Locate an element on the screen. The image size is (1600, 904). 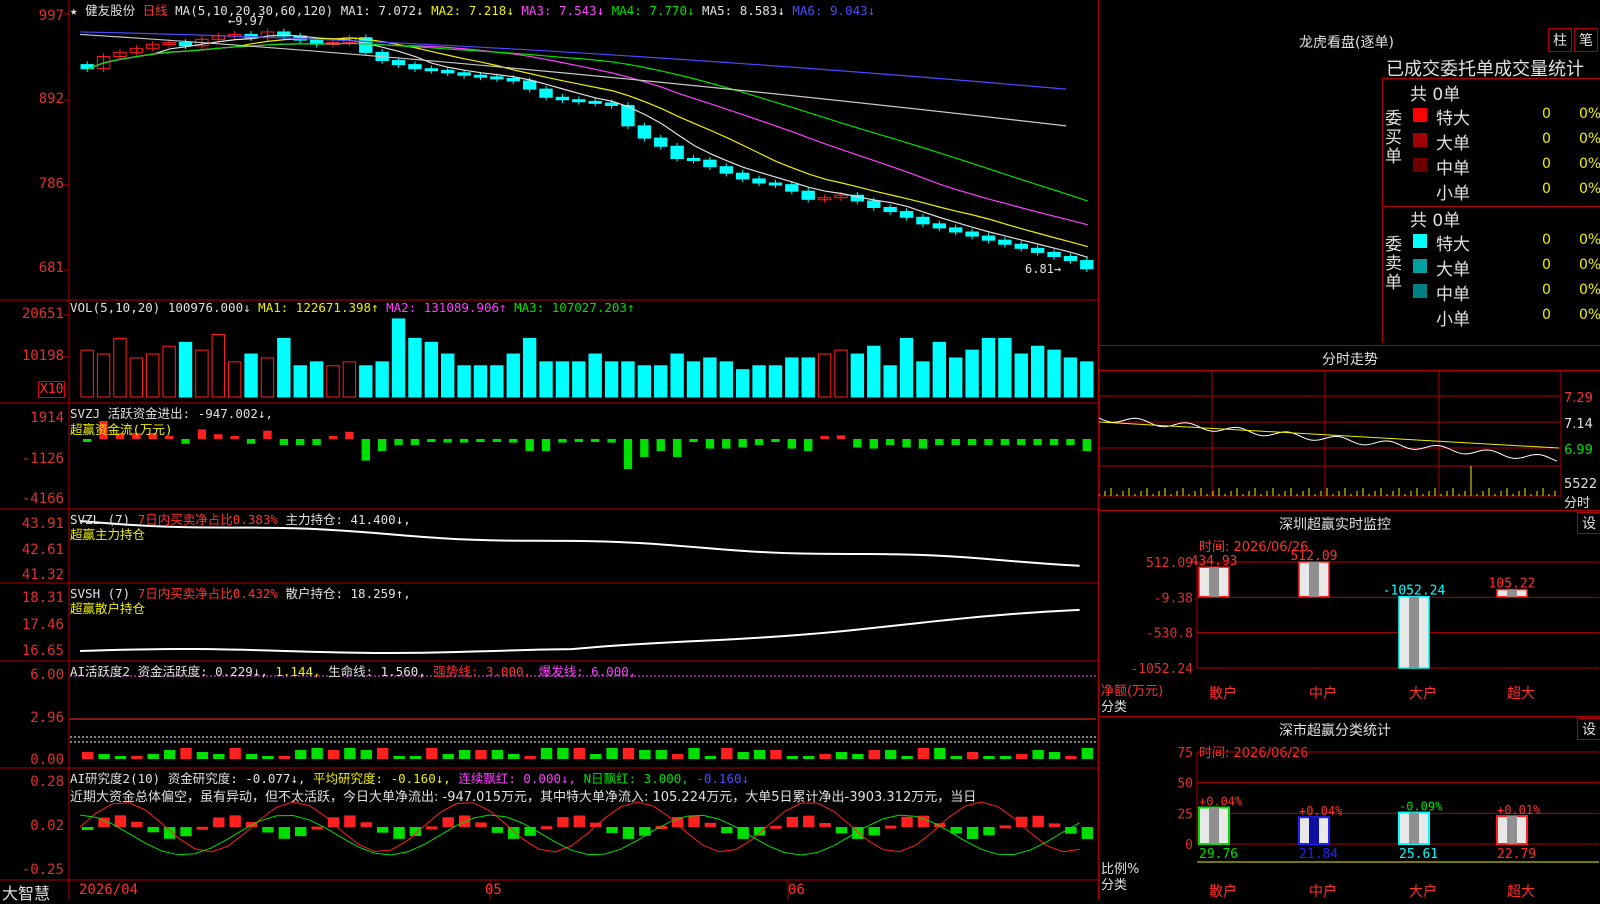
ma1-label: MA1: 7.072↓ is located at coordinates (382, 10).